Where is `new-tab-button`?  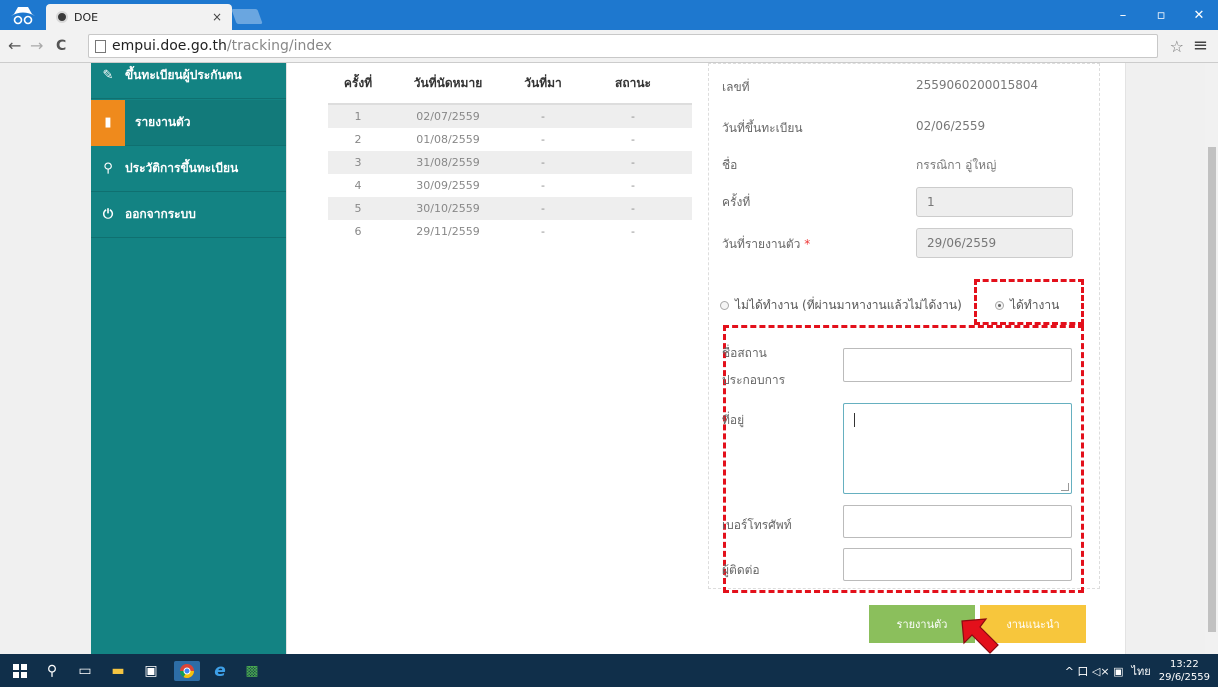
new-tab-button is located at coordinates (247, 16).